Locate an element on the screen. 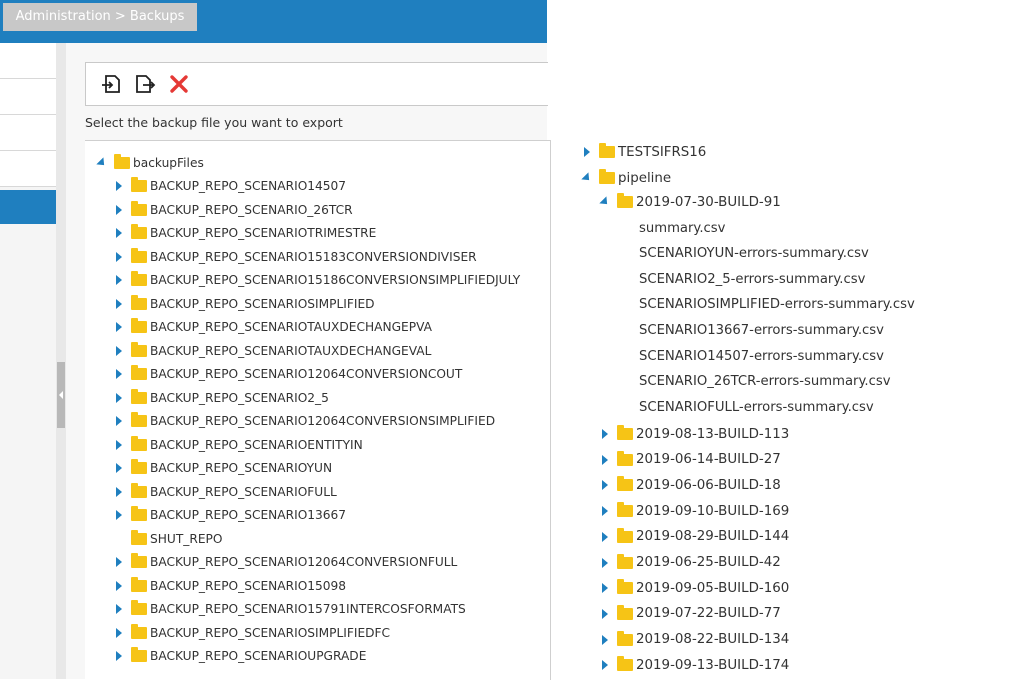 This screenshot has height=680, width=1011. tree-item: BACKUP_REPO_SCENARIO12064CONVERSIONCOUT is located at coordinates (287, 374).